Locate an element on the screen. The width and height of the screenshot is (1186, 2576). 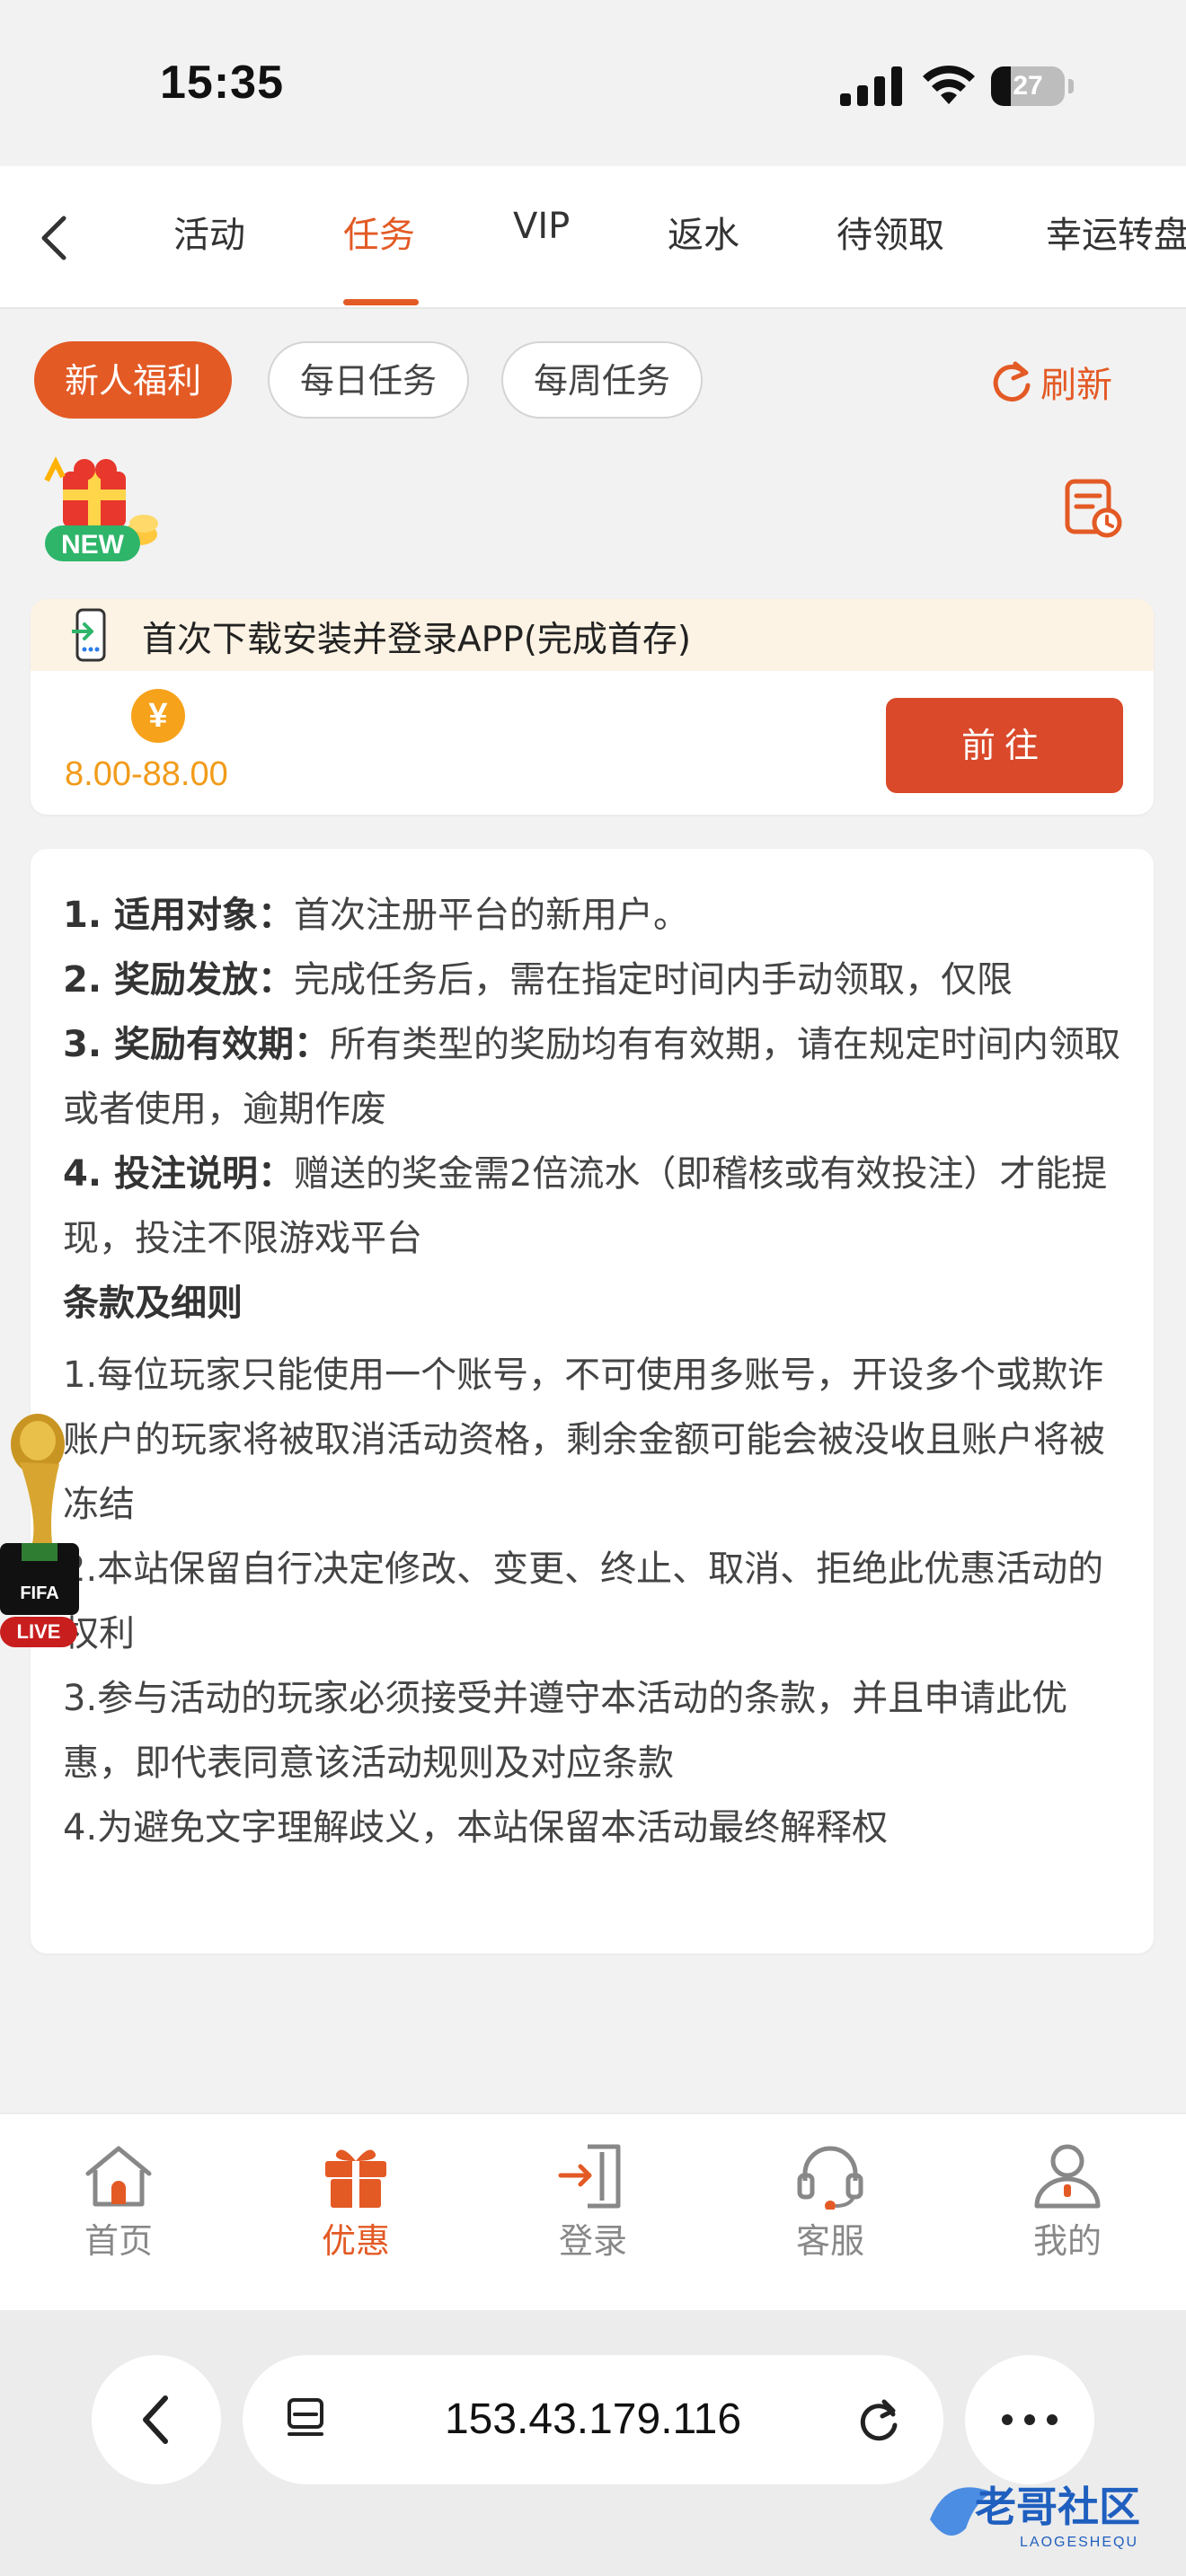
terms-title: 条款及细则 is located at coordinates (153, 1303).